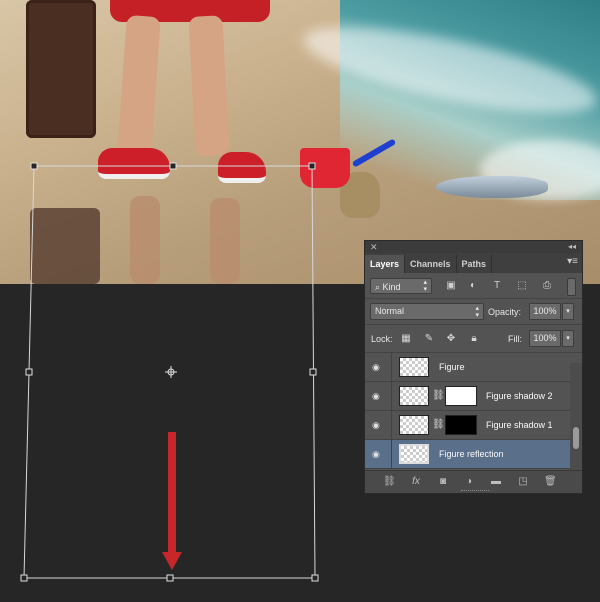 This screenshot has height=602, width=600. I want to click on filter-toggle, so click(571, 287).